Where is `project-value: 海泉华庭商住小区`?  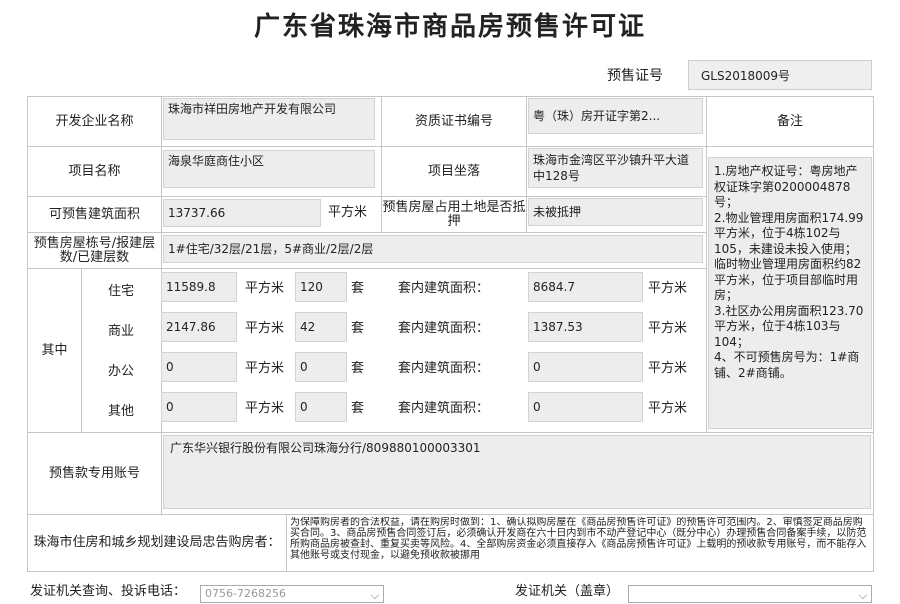
project-value: 海泉华庭商住小区 is located at coordinates (269, 169).